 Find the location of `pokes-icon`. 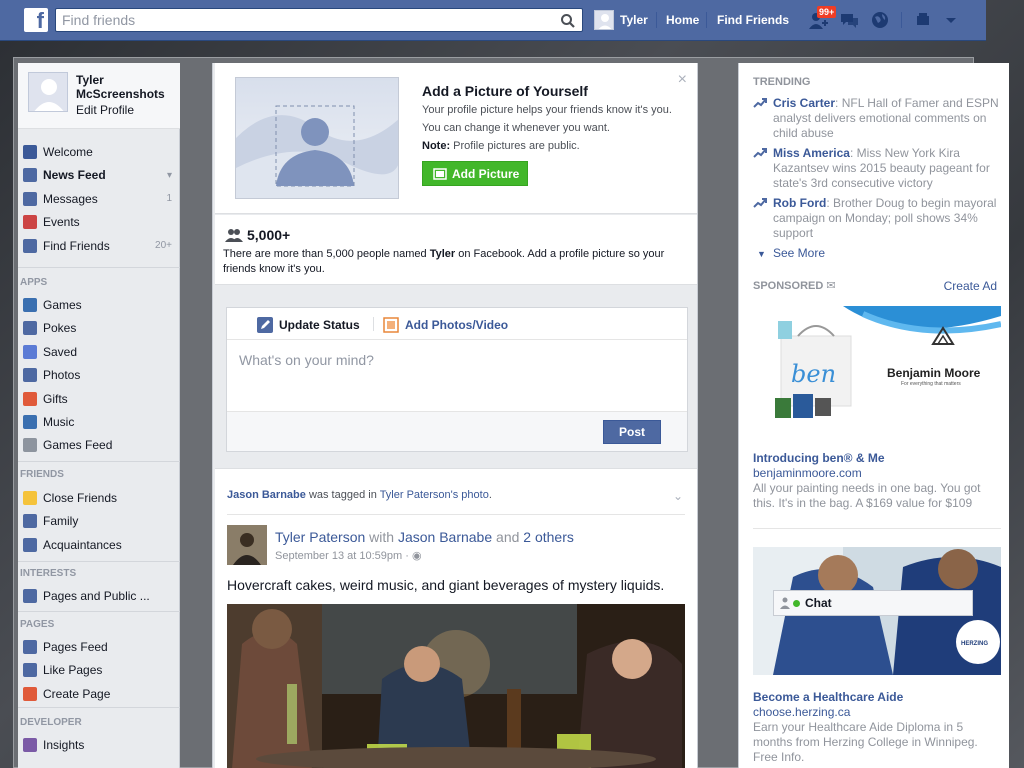

pokes-icon is located at coordinates (30, 328).